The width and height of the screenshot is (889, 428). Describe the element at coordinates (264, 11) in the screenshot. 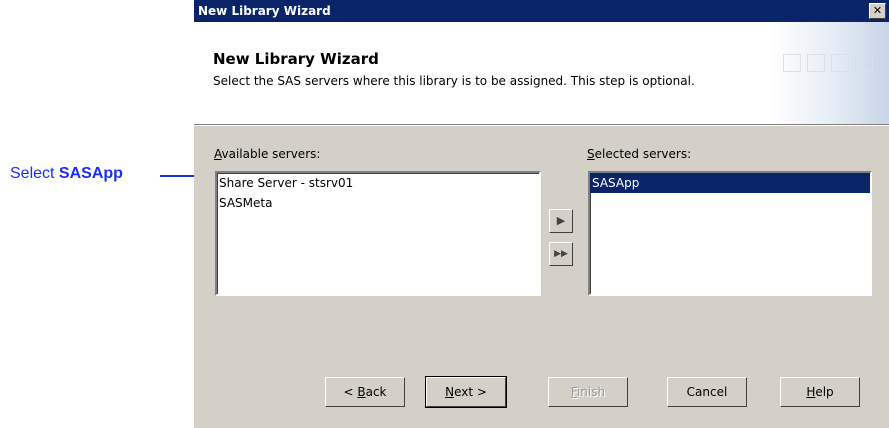

I see `window-title: New Library Wizard` at that location.